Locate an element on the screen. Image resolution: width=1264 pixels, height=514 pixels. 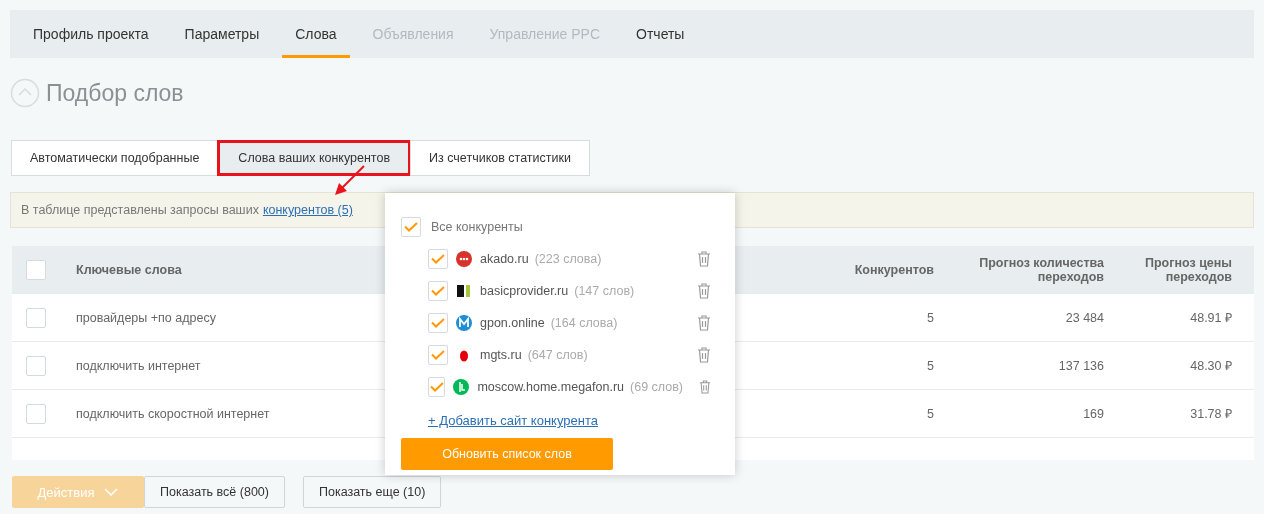
word-count: (164 слова) is located at coordinates (584, 323).